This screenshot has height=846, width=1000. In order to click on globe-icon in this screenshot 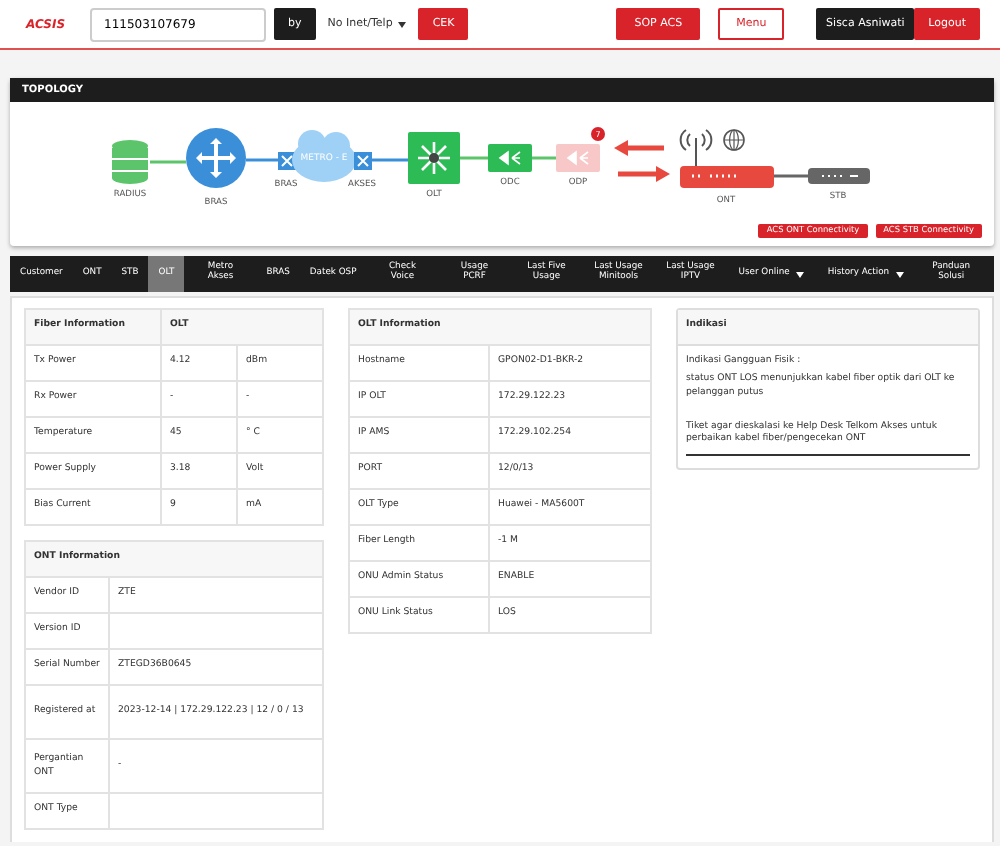, I will do `click(734, 140)`.